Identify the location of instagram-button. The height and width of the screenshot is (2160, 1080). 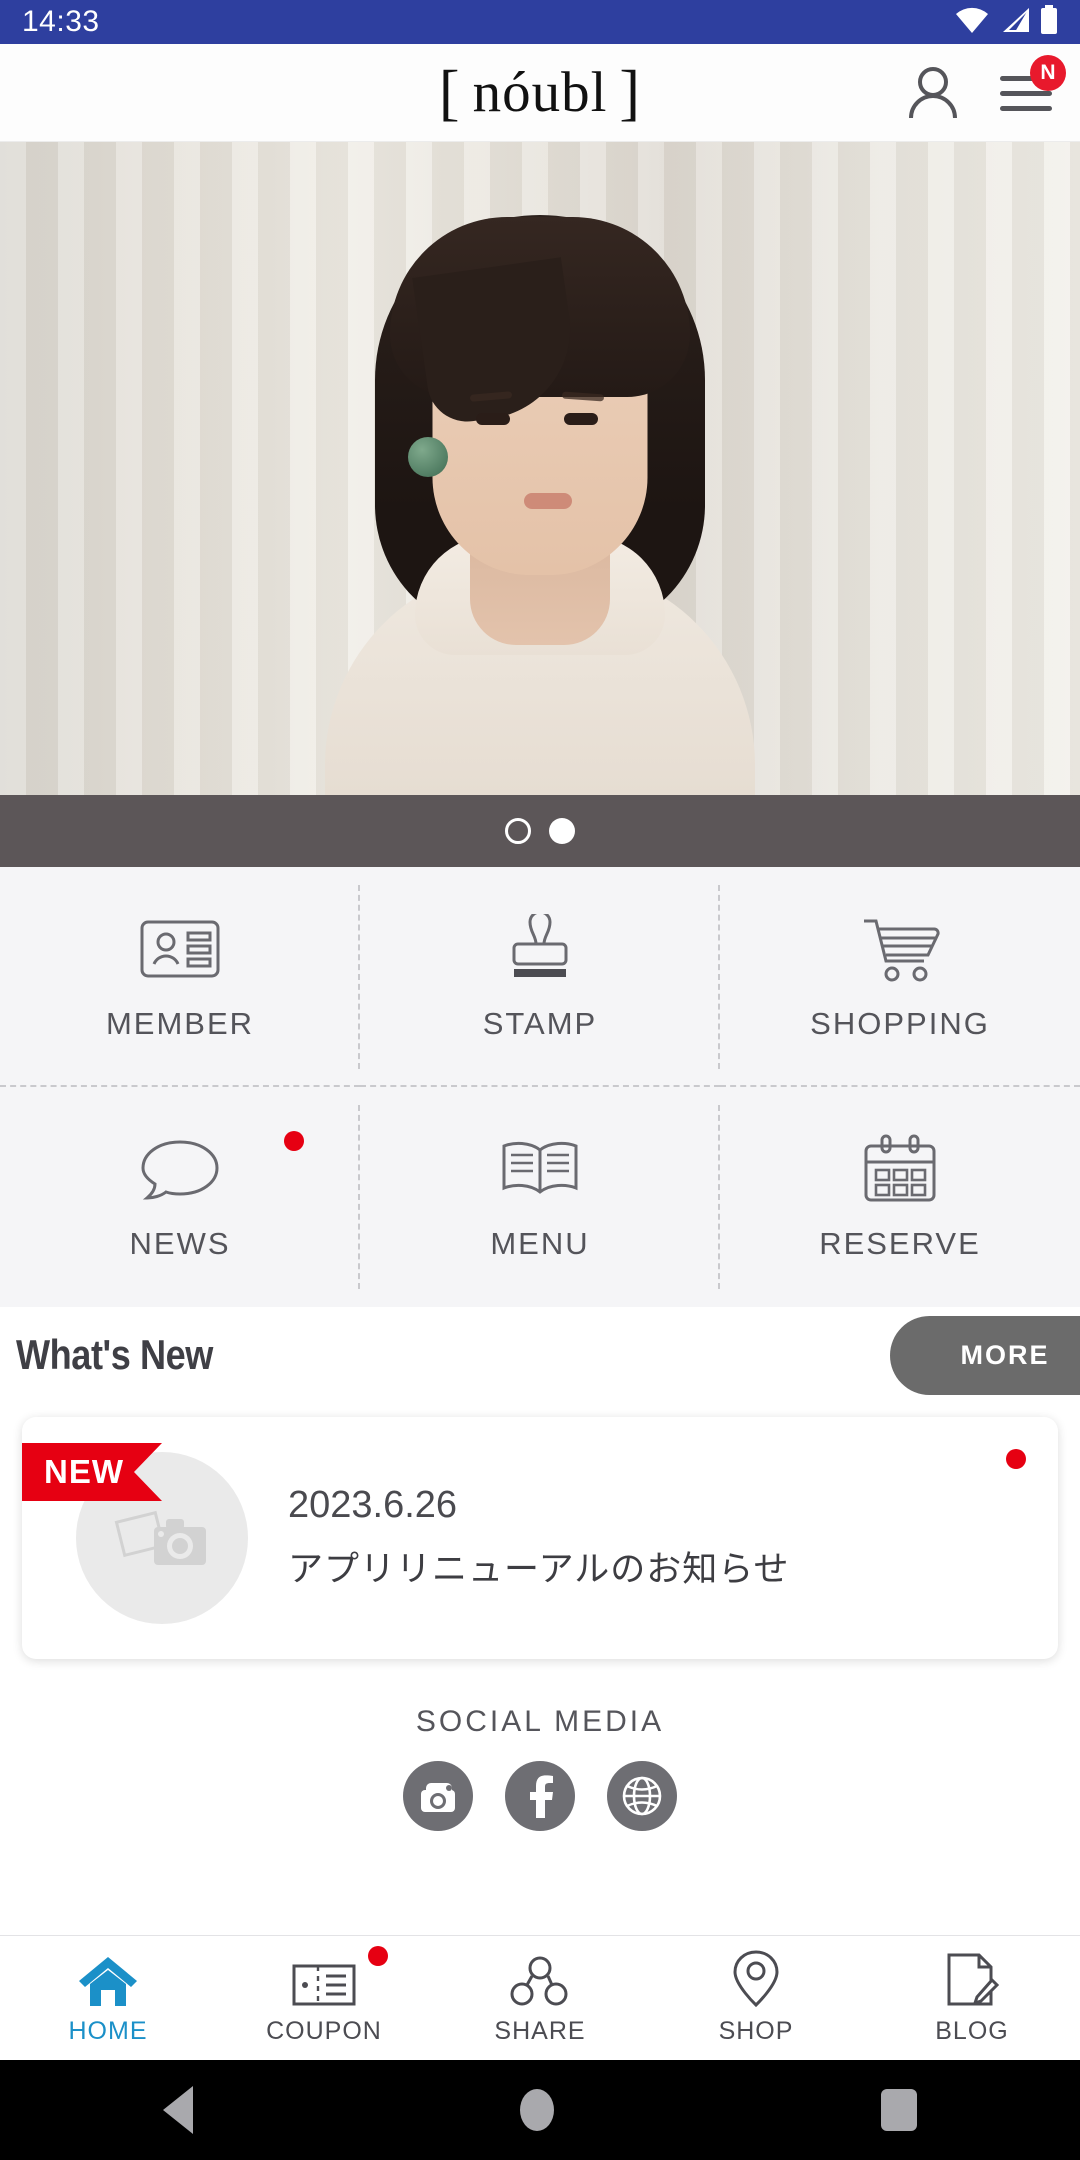
(438, 1796).